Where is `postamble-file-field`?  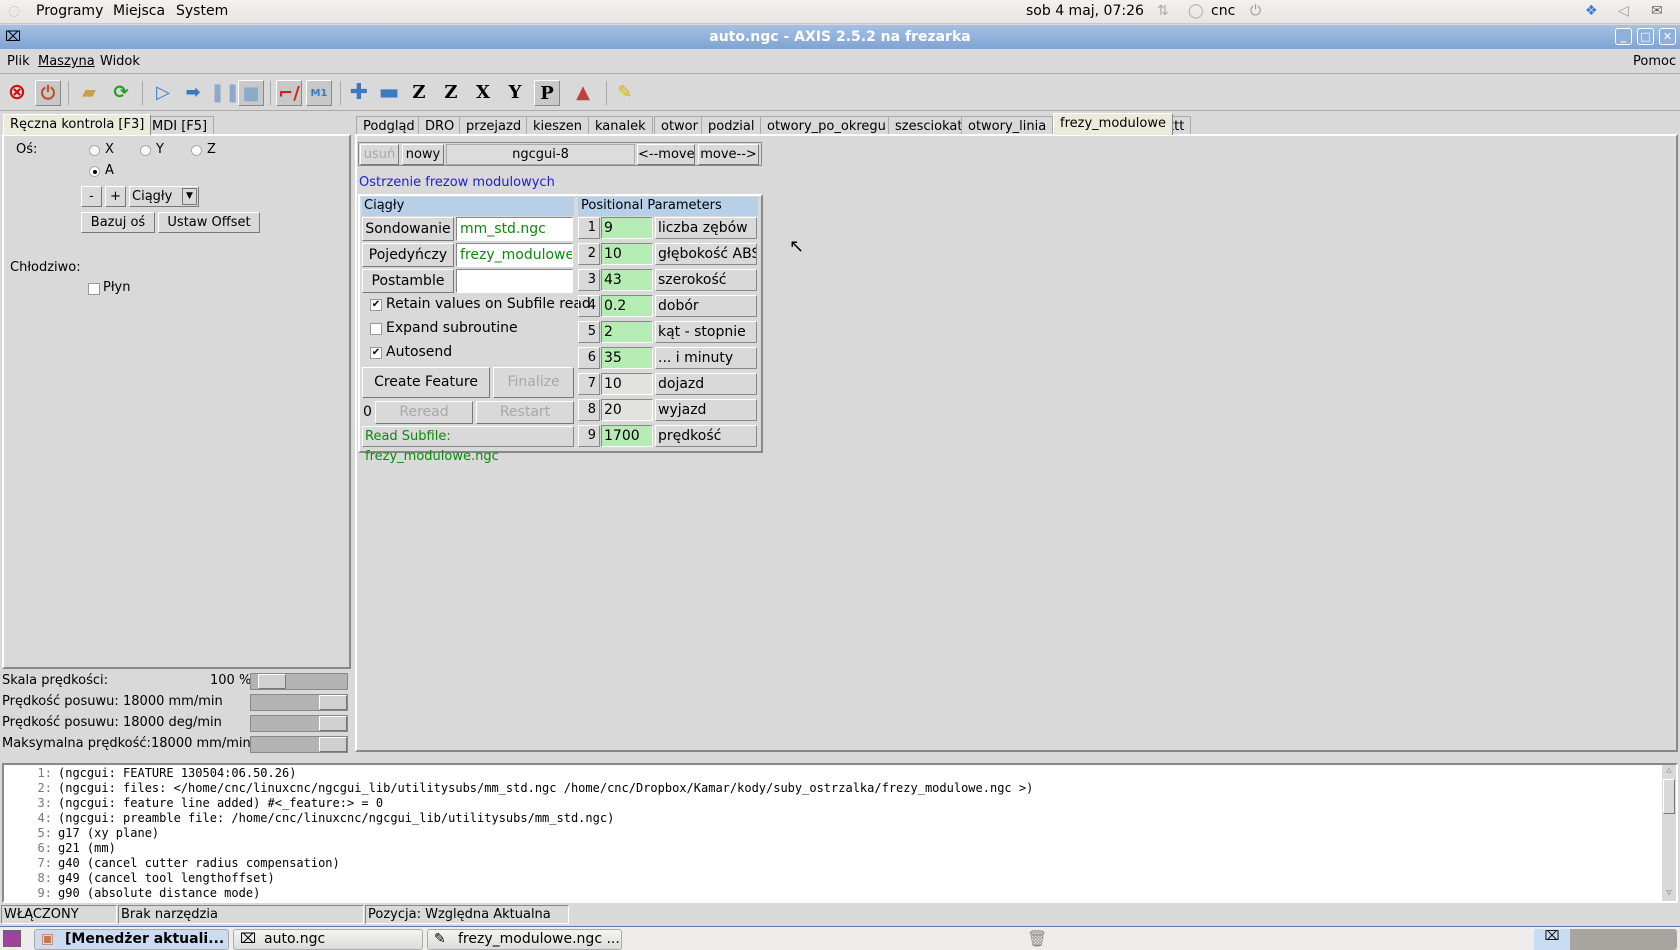
postamble-file-field is located at coordinates (514, 281).